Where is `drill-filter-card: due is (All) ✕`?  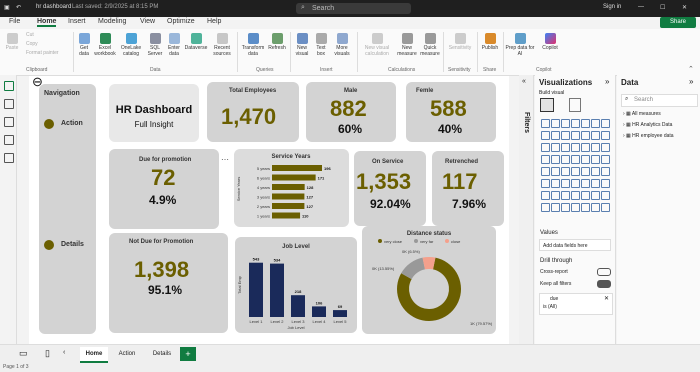
drill-filter-card: due is (All) ✕ is located at coordinates (576, 304).